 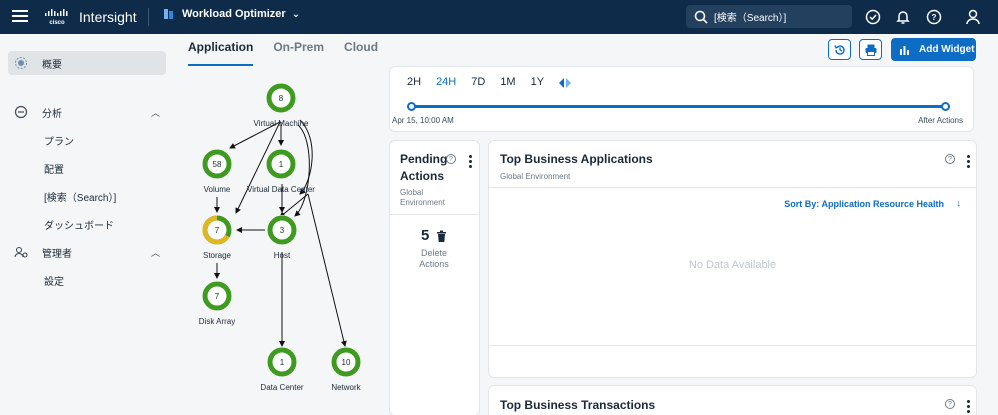 What do you see at coordinates (507, 82) in the screenshot?
I see `time-option-1m: 1M` at bounding box center [507, 82].